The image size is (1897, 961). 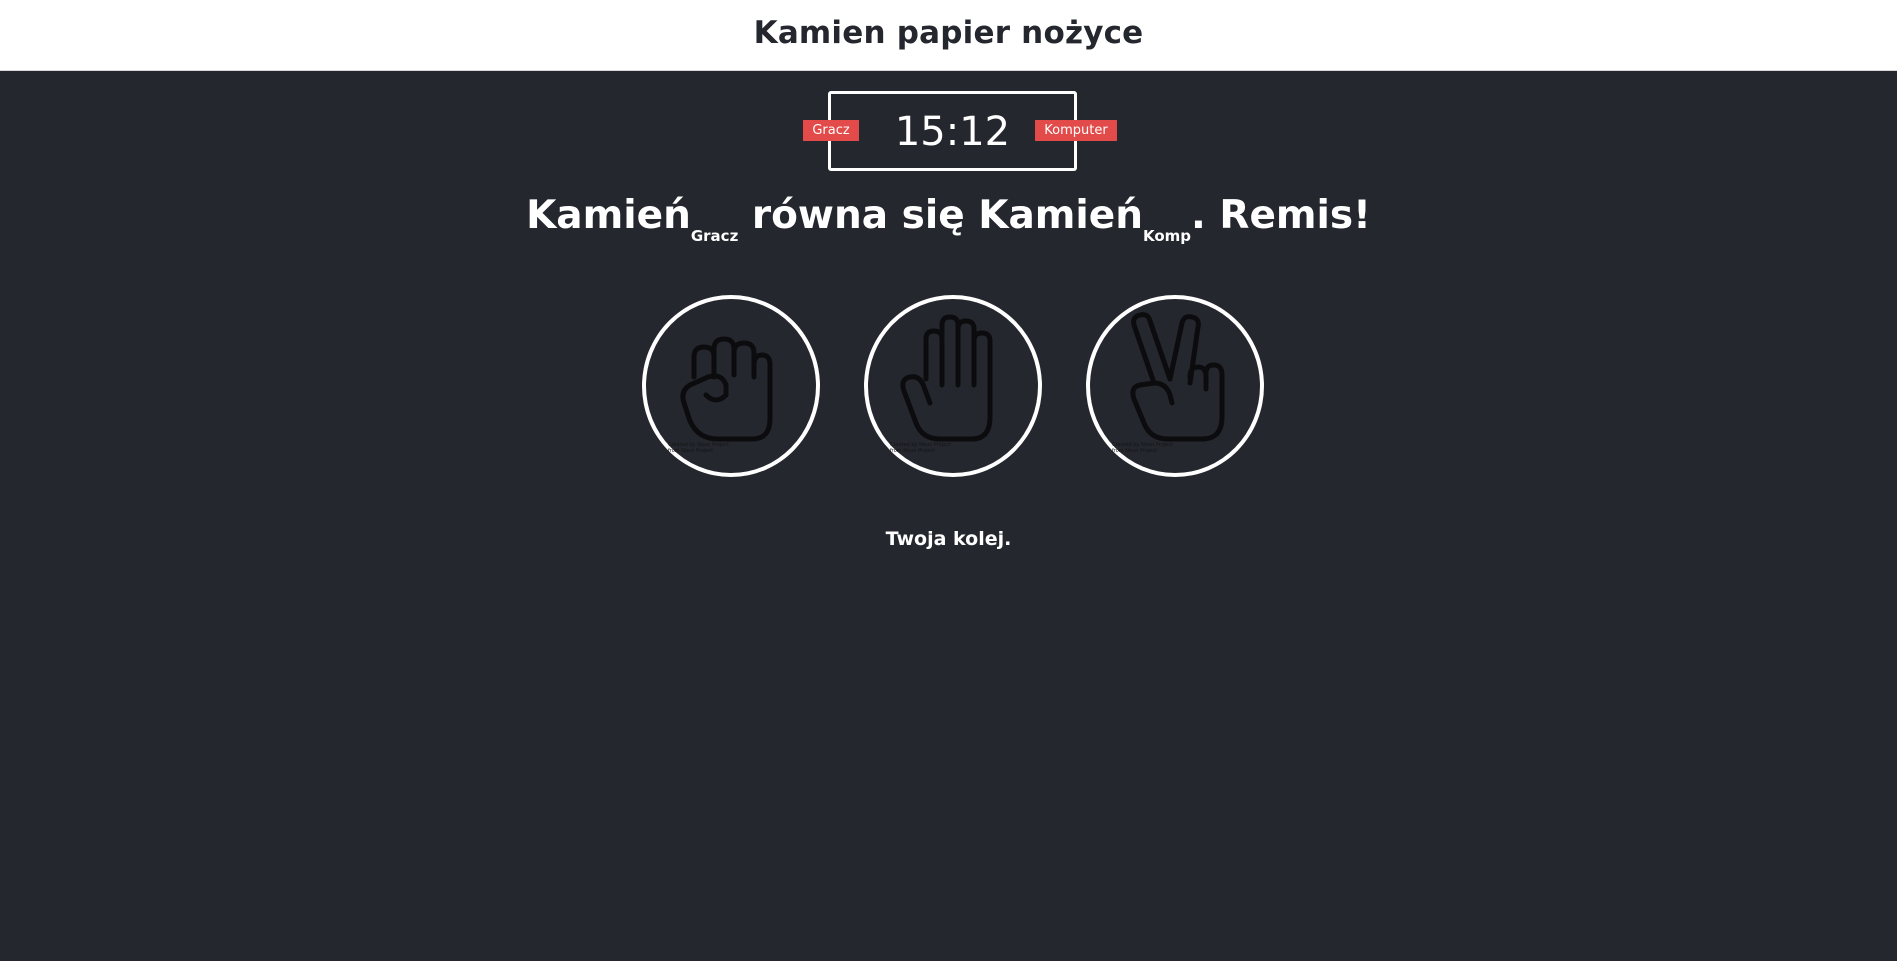 I want to click on user-choice-sub: Gracz, so click(x=714, y=236).